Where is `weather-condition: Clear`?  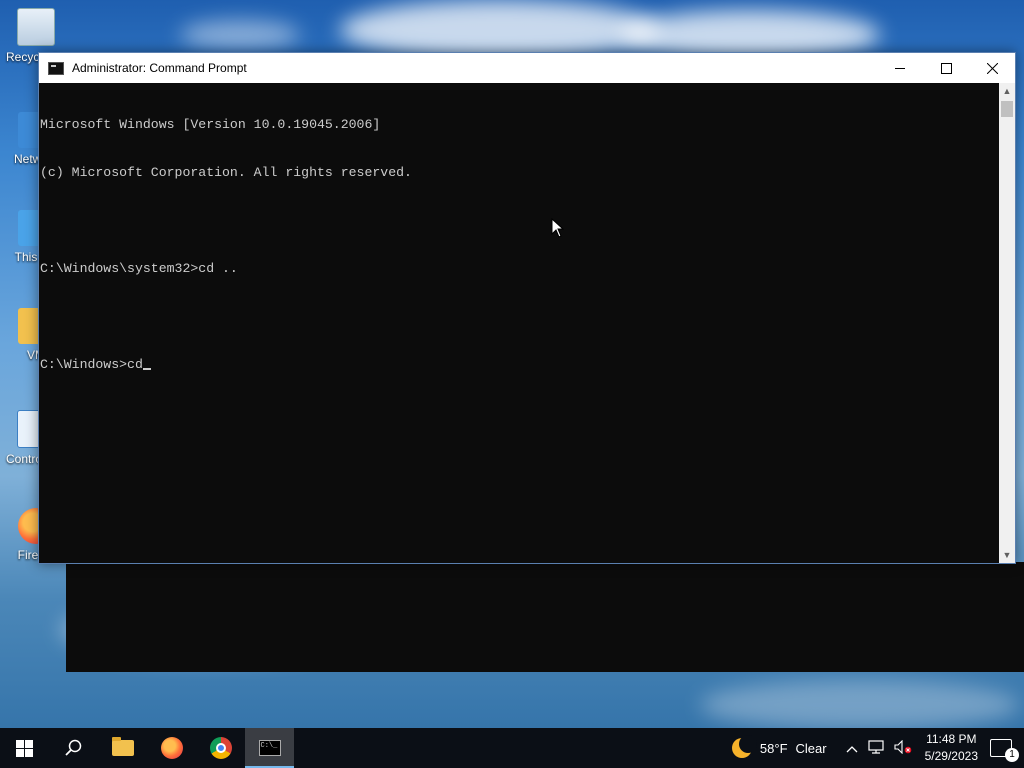
weather-condition: Clear is located at coordinates (811, 748).